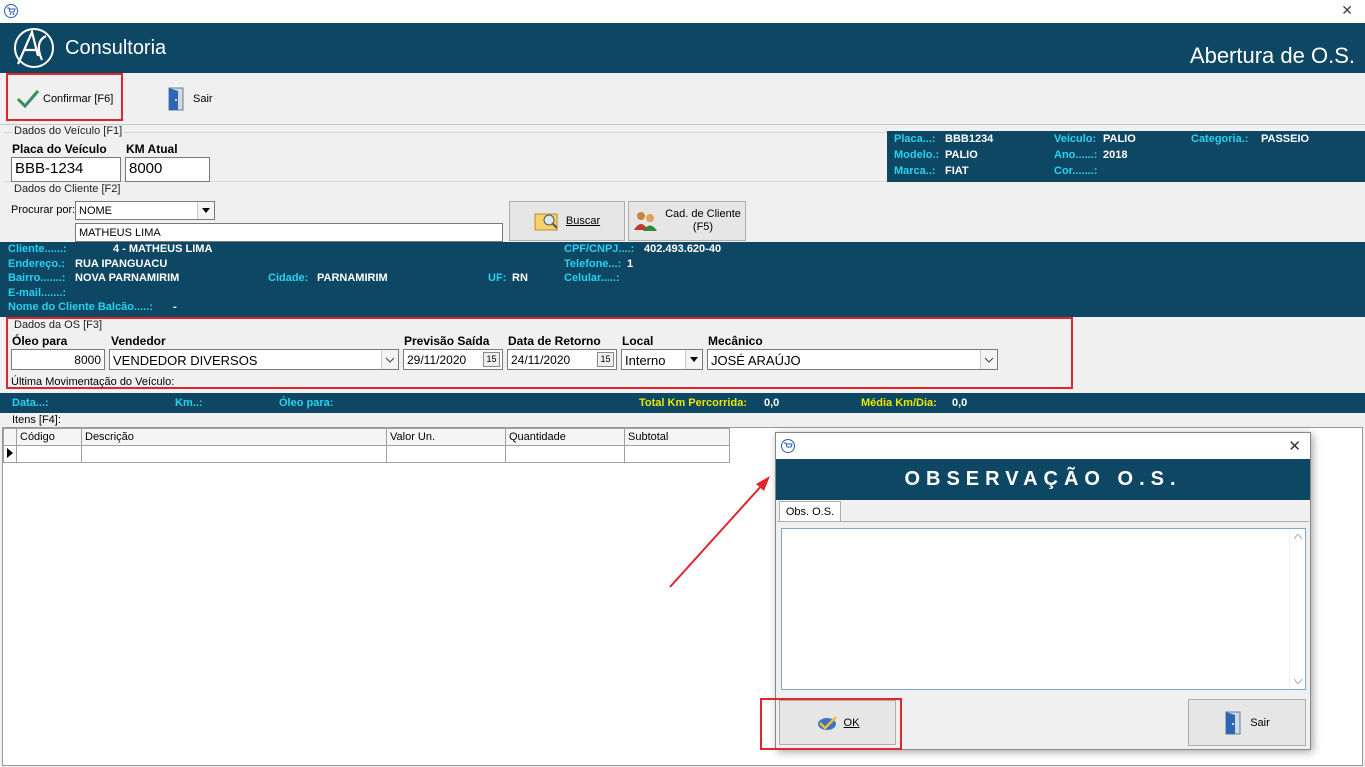 This screenshot has height=767, width=1365. Describe the element at coordinates (1285, 139) in the screenshot. I see `vehicle-categoria-value: PASSEIO` at that location.